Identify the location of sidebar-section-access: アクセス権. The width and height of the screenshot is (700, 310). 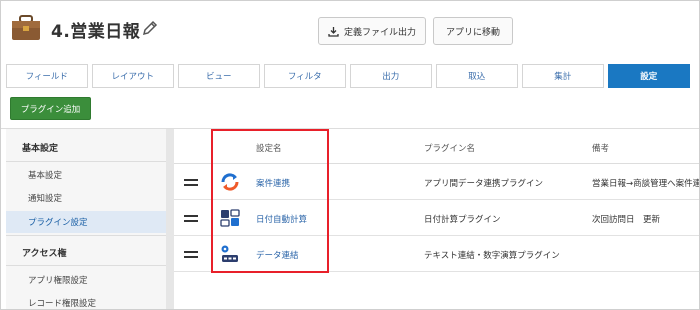
(44, 254).